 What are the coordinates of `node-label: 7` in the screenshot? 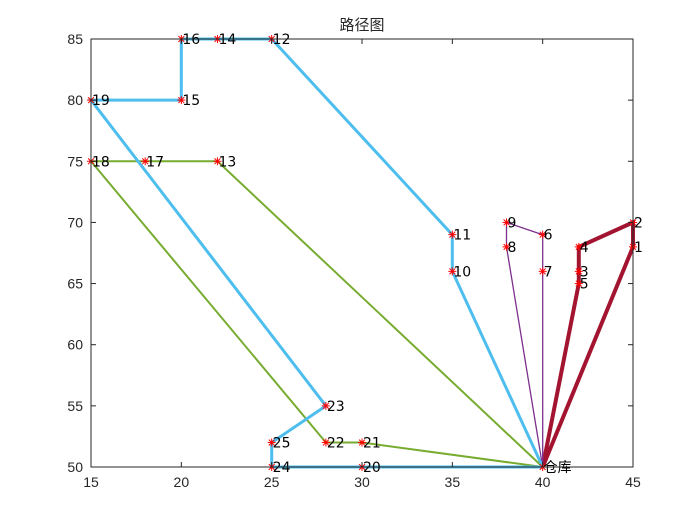 It's located at (548, 272).